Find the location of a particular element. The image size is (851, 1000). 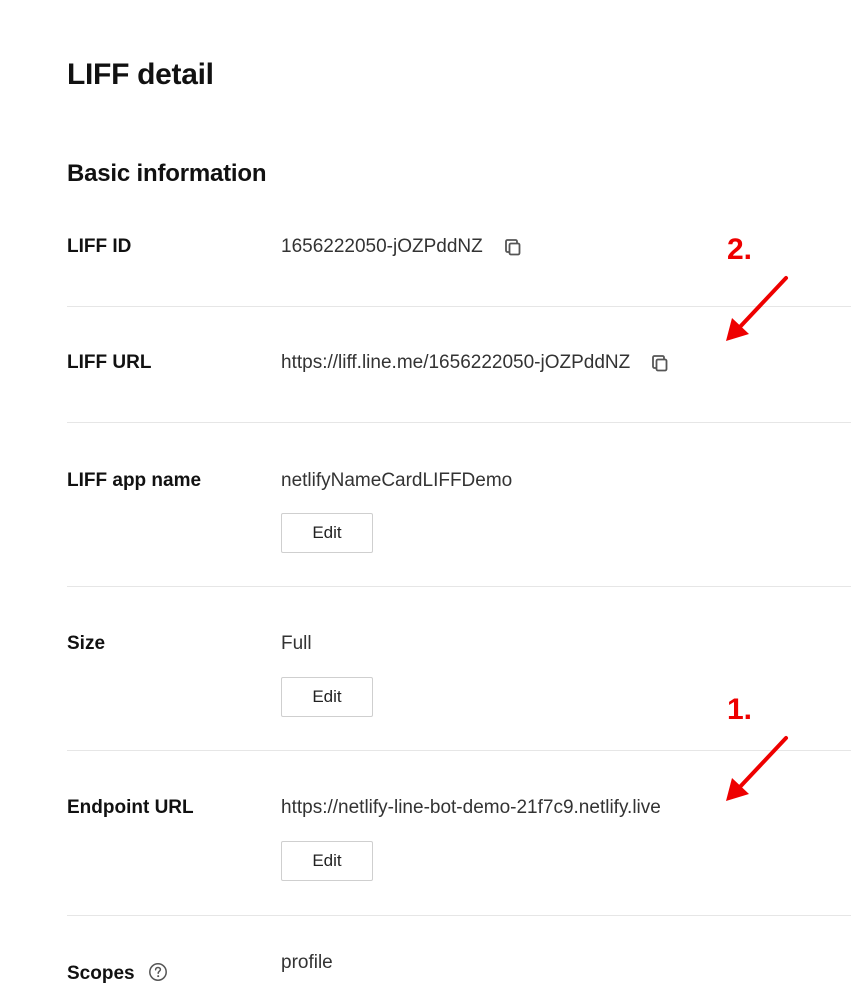

scopes-label: Scopes is located at coordinates (101, 973).